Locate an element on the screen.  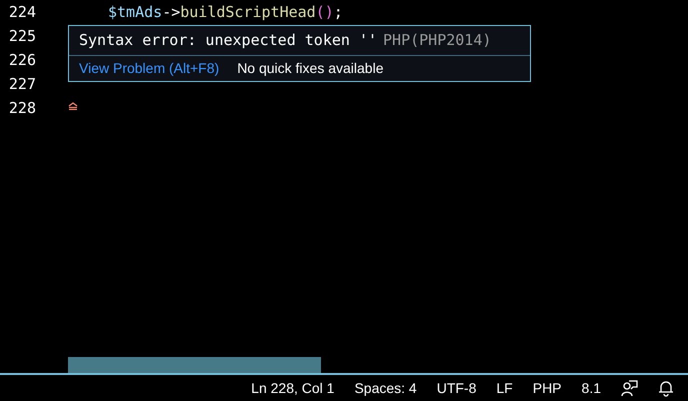
status-item: UTF-8 is located at coordinates (456, 388).